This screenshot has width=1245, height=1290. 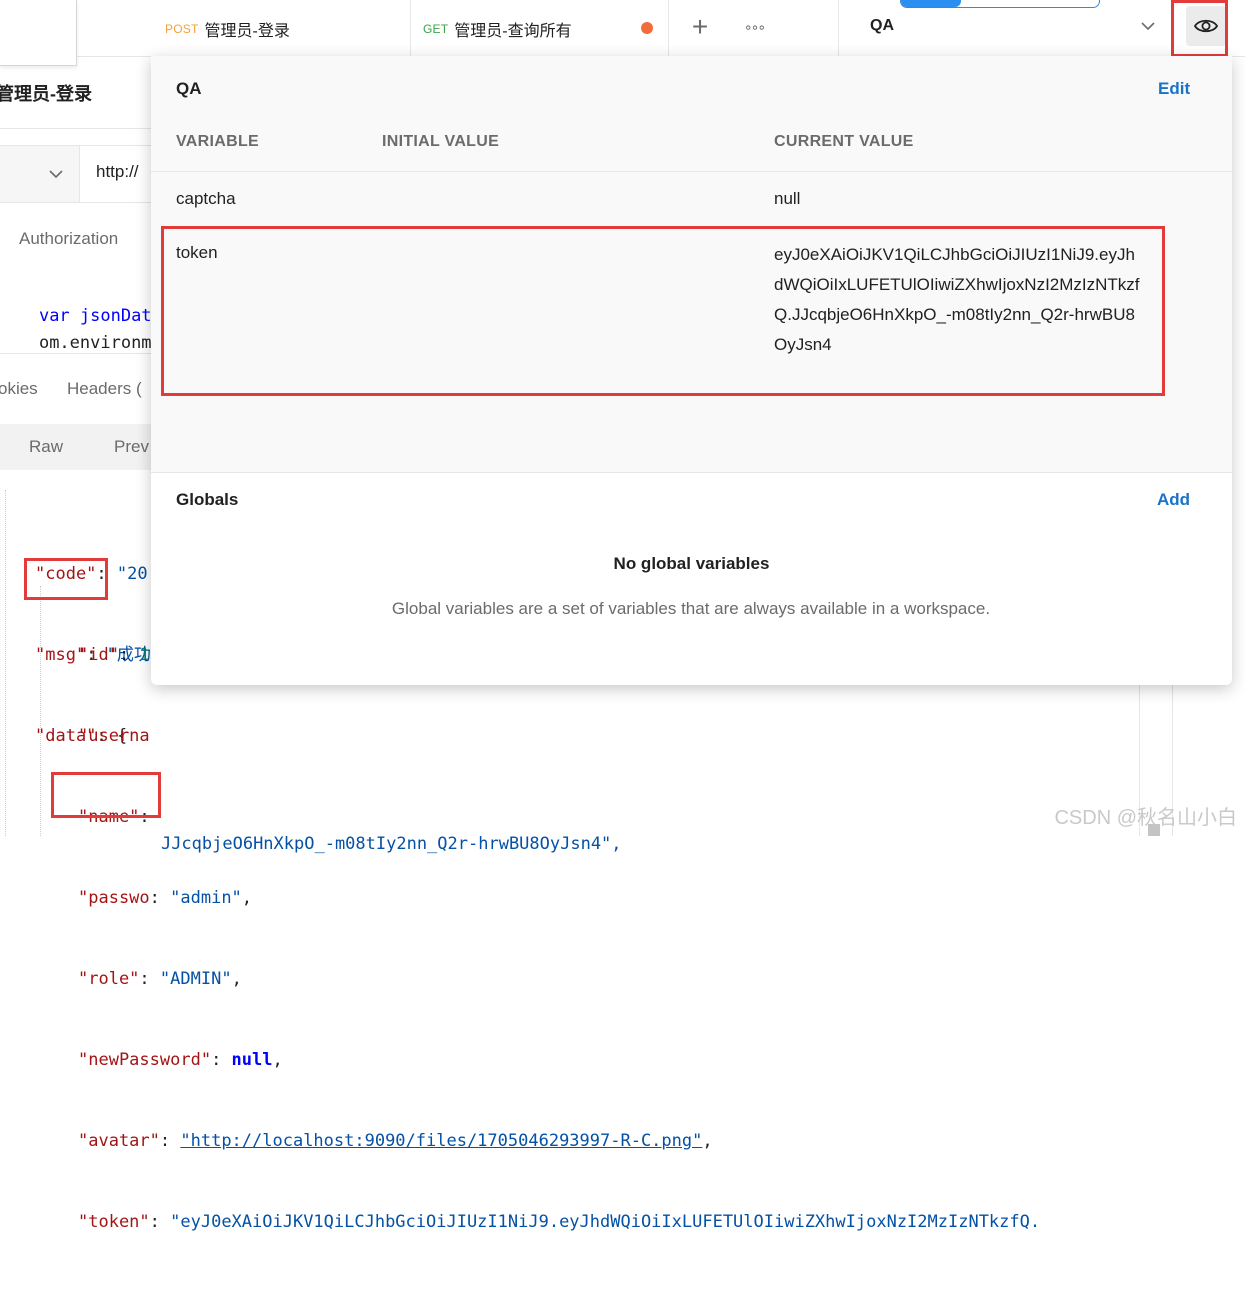 What do you see at coordinates (114, 1222) in the screenshot?
I see `json-key: "token"` at bounding box center [114, 1222].